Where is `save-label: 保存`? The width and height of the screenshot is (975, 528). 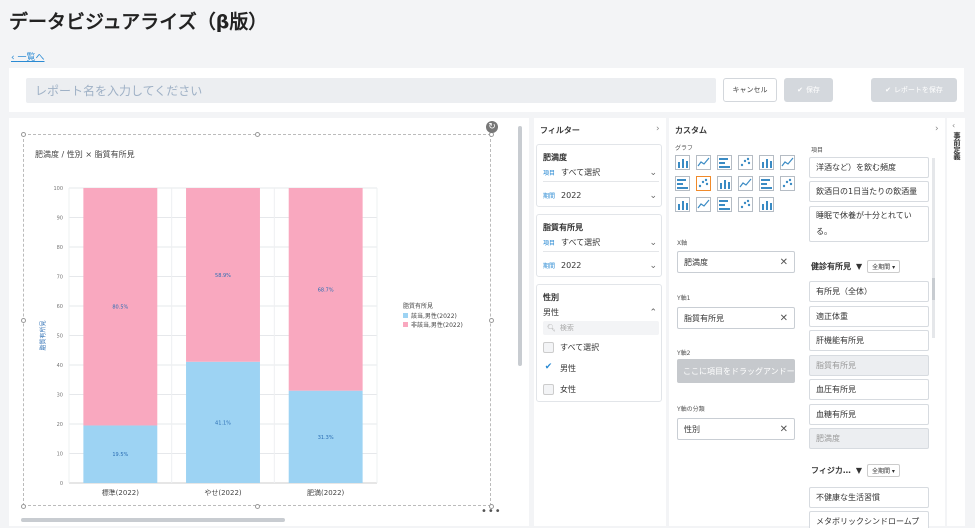 save-label: 保存 is located at coordinates (812, 90).